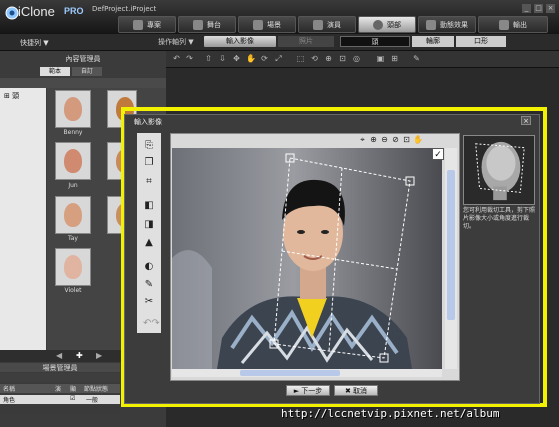  I want to click on next-button: ► 下一步, so click(308, 390).